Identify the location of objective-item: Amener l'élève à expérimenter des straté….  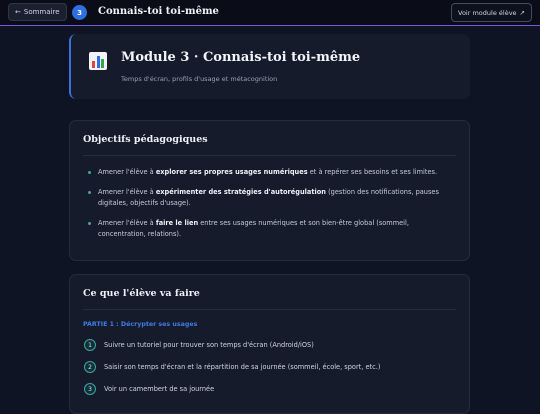
(268, 197).